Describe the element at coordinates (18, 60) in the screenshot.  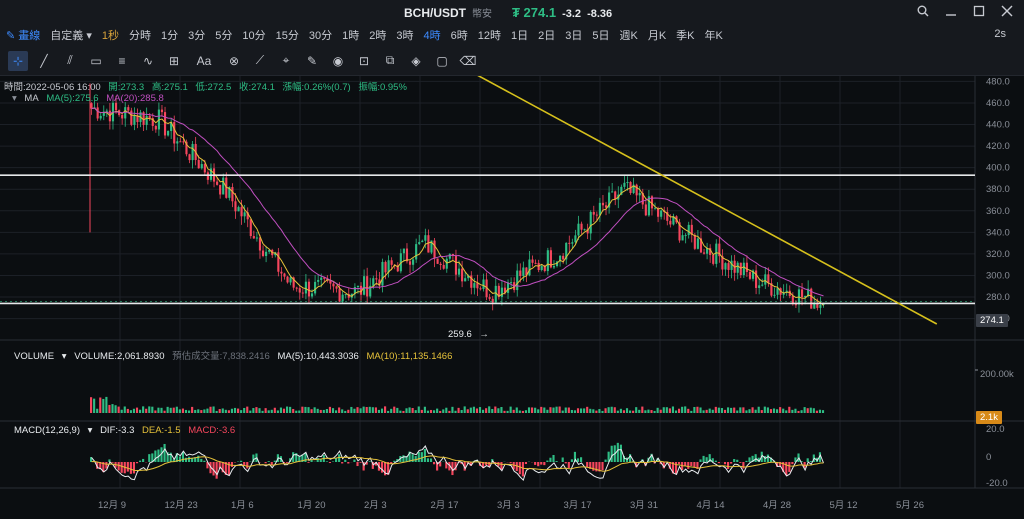
I see `cursor-icon: ⊹` at that location.